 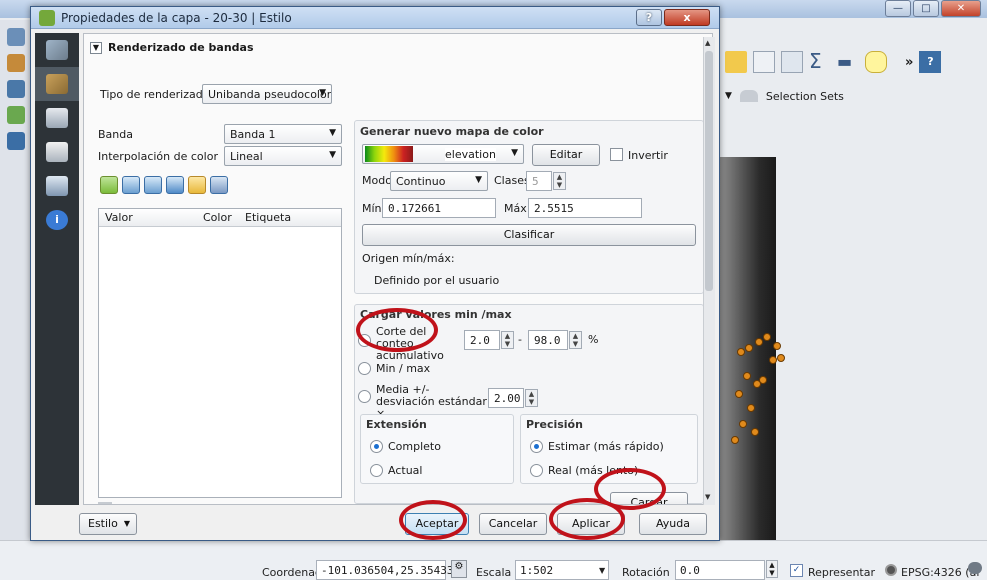 What do you see at coordinates (506, 398) in the screenshot?
I see `stddev-field: 2.00` at bounding box center [506, 398].